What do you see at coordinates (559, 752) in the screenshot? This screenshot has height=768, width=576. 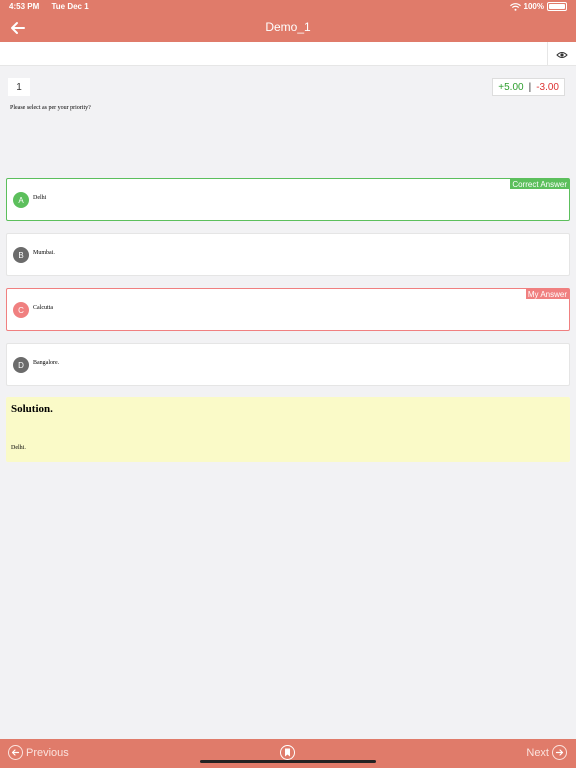 I see `arrow-right-circle-icon` at bounding box center [559, 752].